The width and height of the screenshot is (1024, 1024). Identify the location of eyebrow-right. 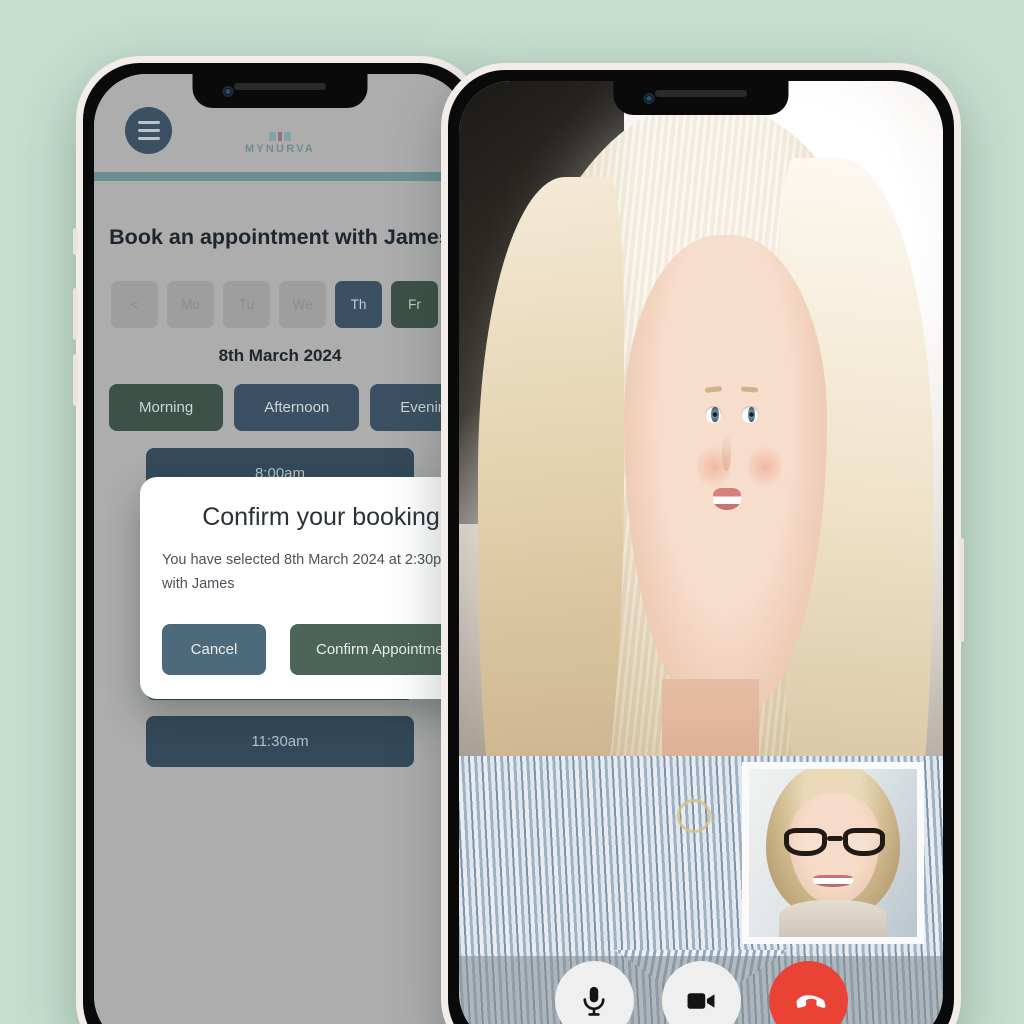
(750, 389).